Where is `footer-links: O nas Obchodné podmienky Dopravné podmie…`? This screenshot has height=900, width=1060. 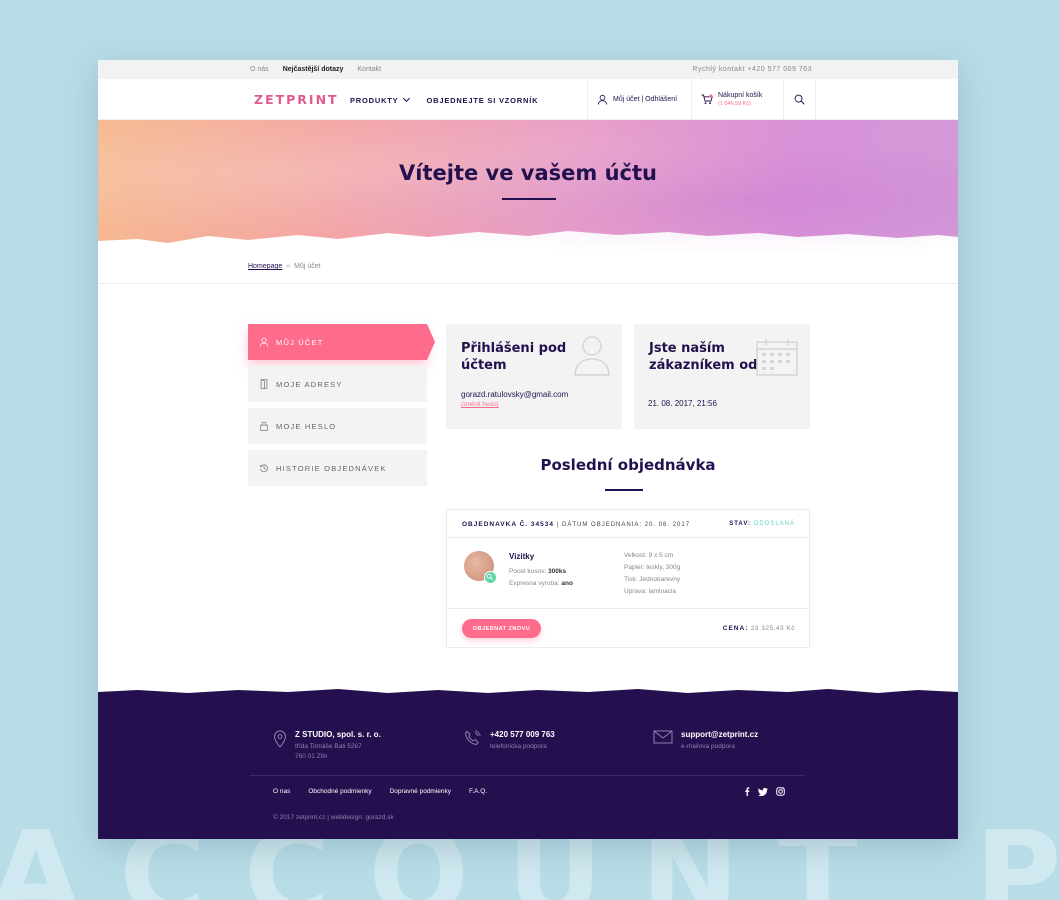 footer-links: O nas Obchodné podmienky Dopravné podmie… is located at coordinates (380, 791).